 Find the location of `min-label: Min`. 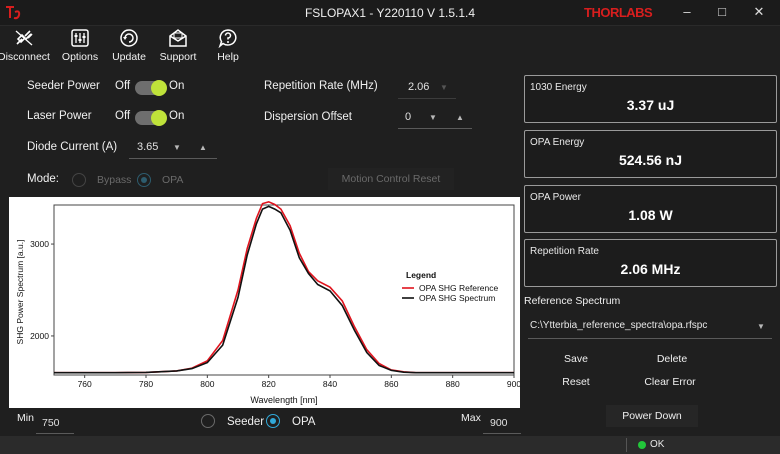

min-label: Min is located at coordinates (25, 418).